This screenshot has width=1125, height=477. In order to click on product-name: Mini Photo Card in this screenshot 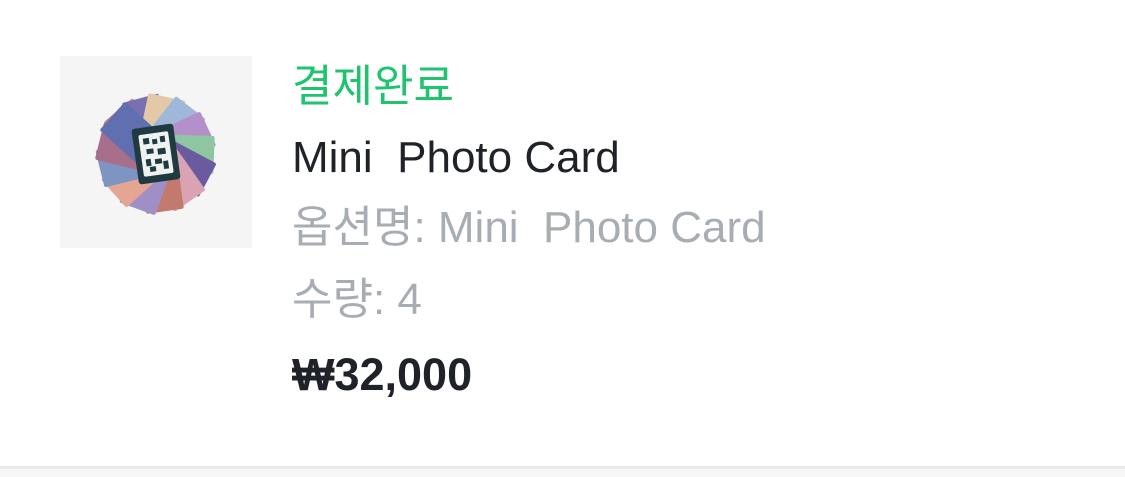, I will do `click(688, 158)`.